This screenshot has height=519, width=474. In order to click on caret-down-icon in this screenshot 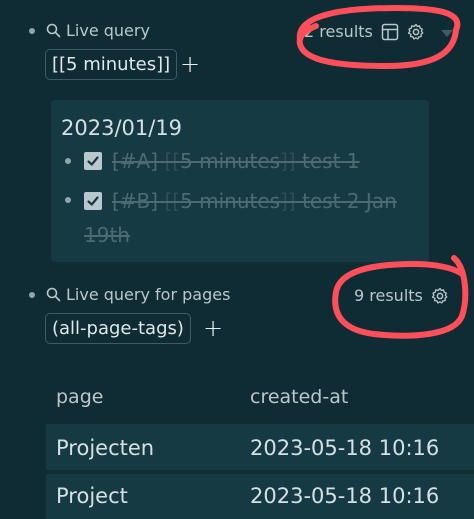, I will do `click(447, 33)`.